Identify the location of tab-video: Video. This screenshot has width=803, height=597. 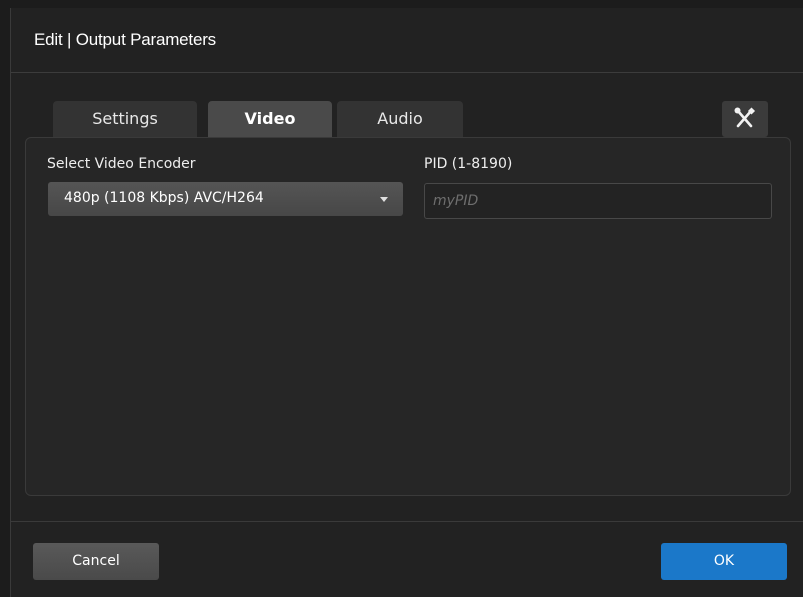
(270, 119).